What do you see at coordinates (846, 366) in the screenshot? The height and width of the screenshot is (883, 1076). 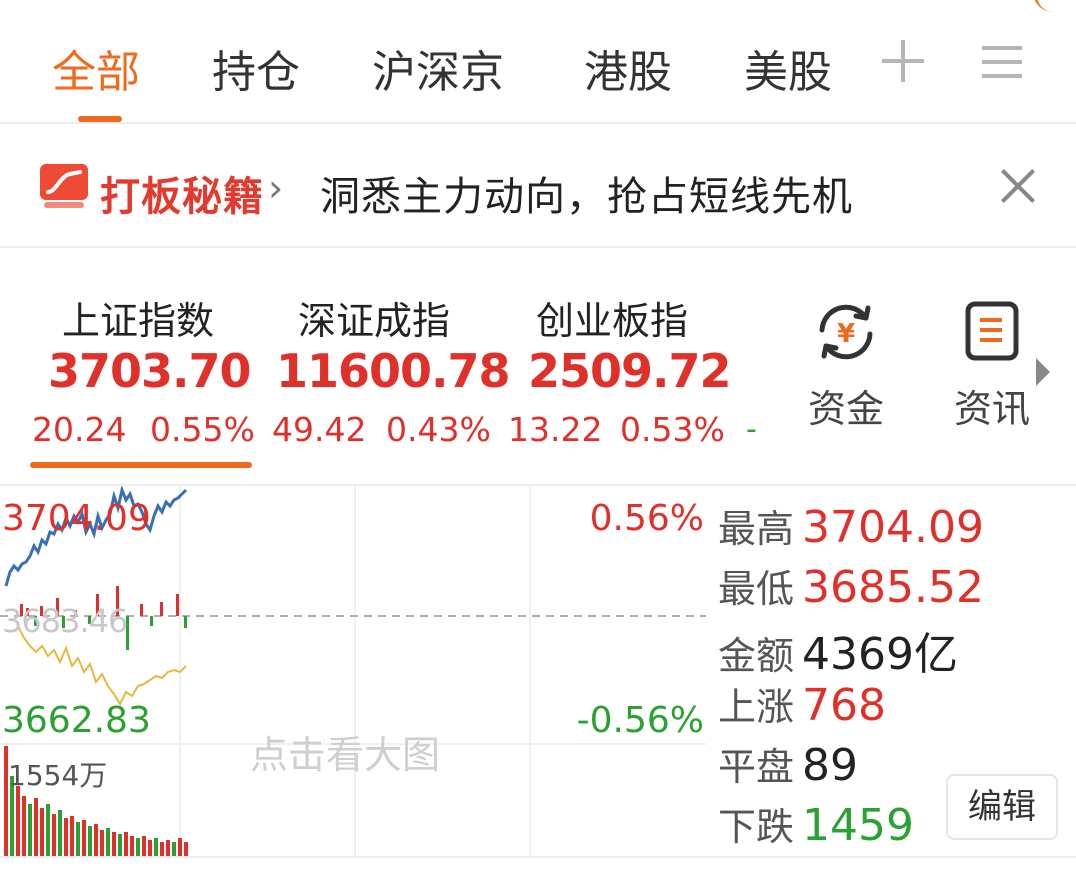 I see `funds-button: ¥ 资金` at bounding box center [846, 366].